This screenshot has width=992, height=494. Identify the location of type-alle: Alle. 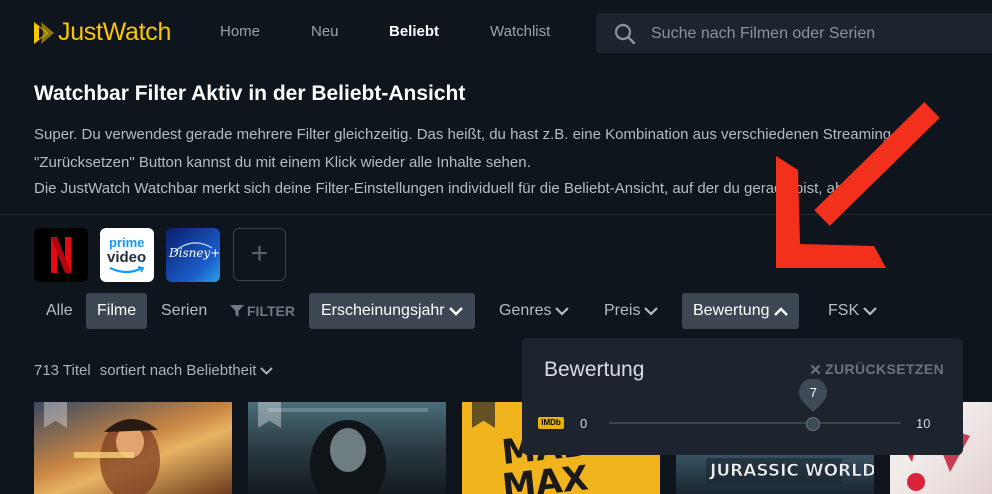
(59, 311).